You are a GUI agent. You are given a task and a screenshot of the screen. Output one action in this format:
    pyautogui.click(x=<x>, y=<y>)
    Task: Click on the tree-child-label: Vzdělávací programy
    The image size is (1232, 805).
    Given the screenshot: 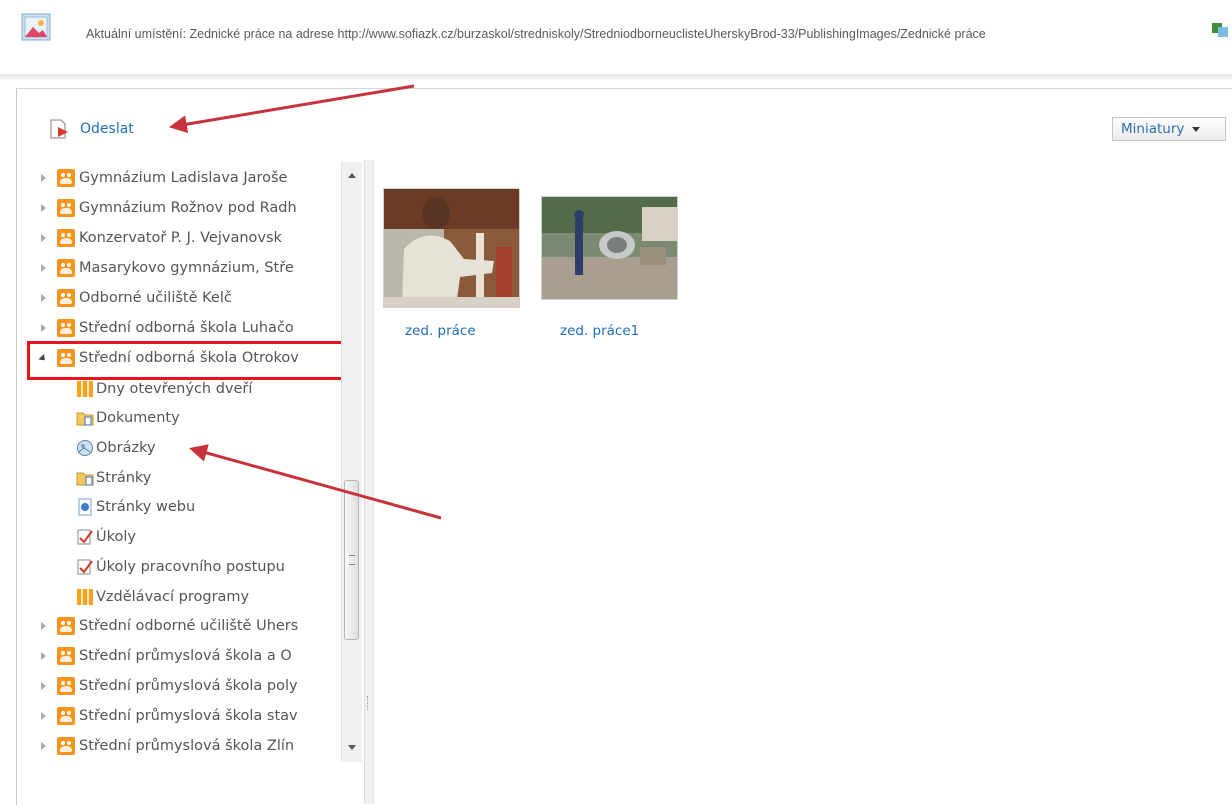 What is the action you would take?
    pyautogui.click(x=173, y=597)
    